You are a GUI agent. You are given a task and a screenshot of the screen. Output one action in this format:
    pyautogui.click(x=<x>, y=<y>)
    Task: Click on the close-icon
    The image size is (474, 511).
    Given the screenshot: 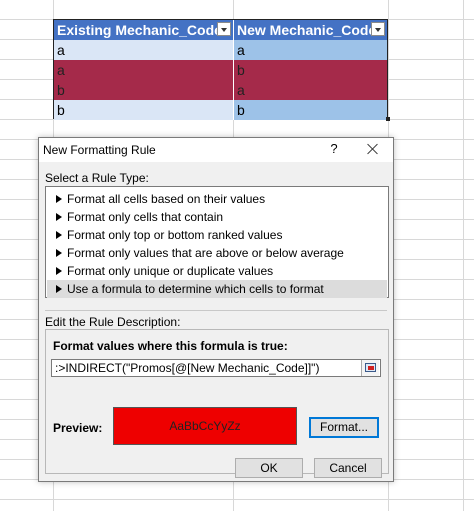 What is the action you would take?
    pyautogui.click(x=373, y=149)
    